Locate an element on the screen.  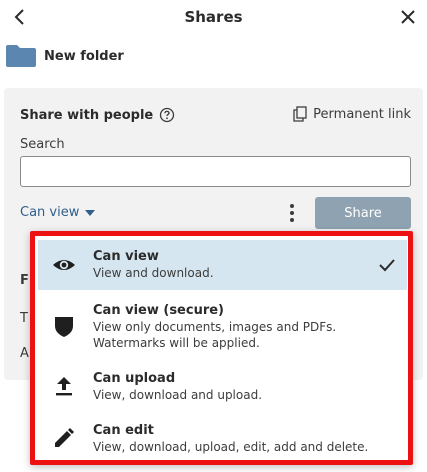
search-input is located at coordinates (215, 171).